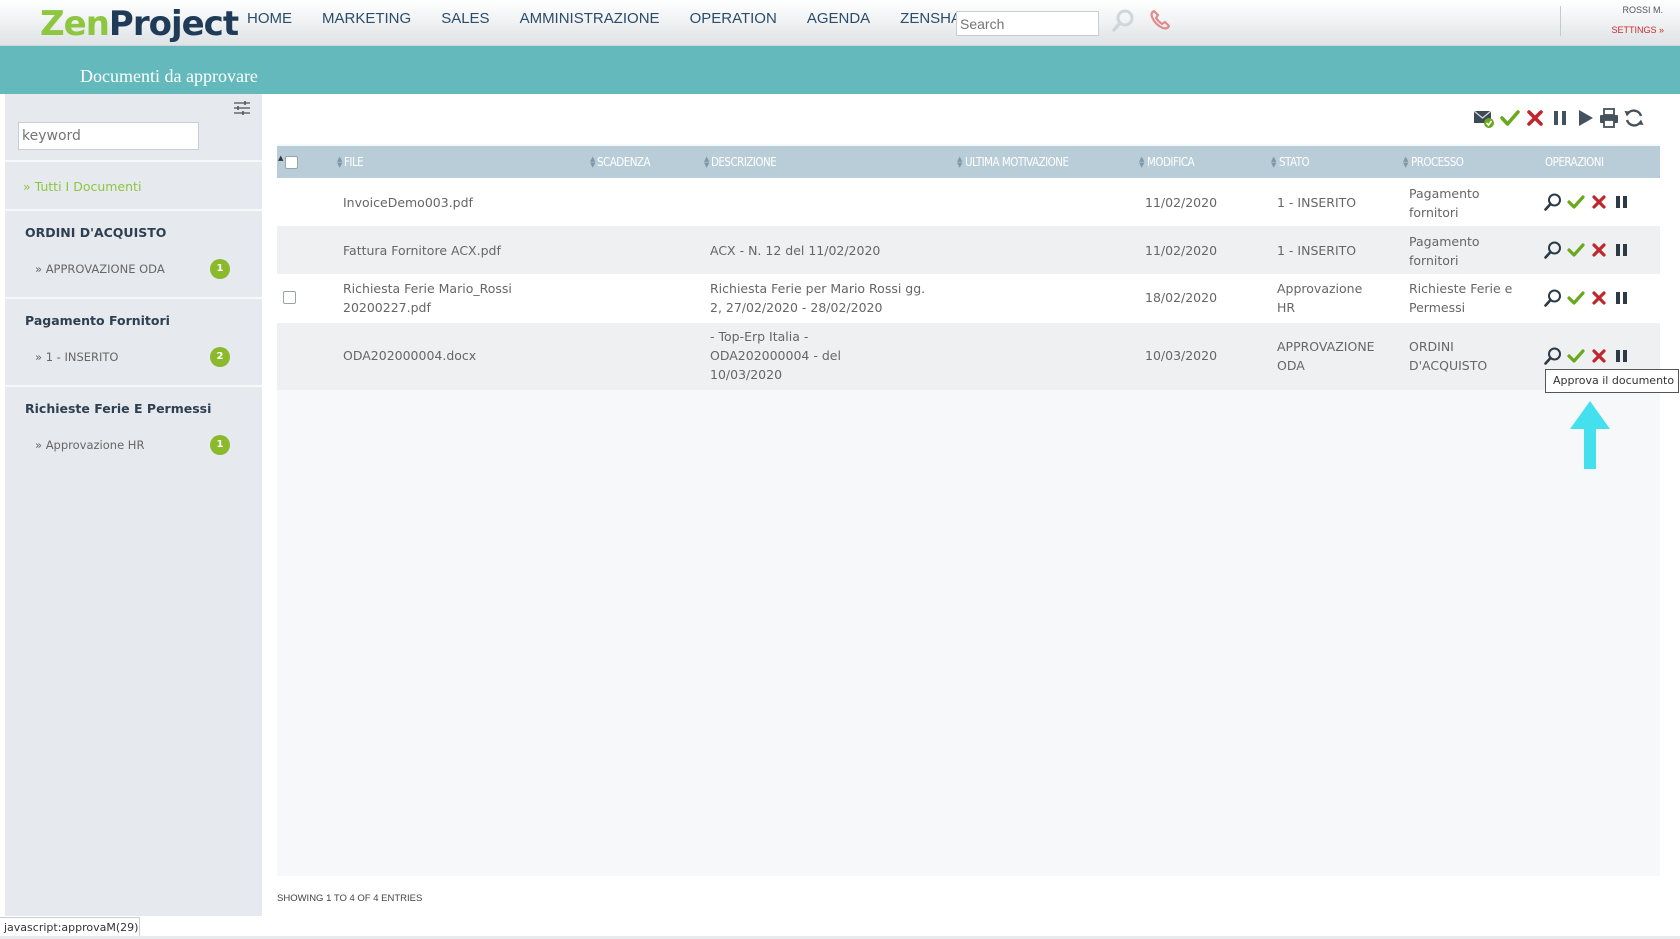 The width and height of the screenshot is (1680, 939). I want to click on search-icon, so click(1123, 21).